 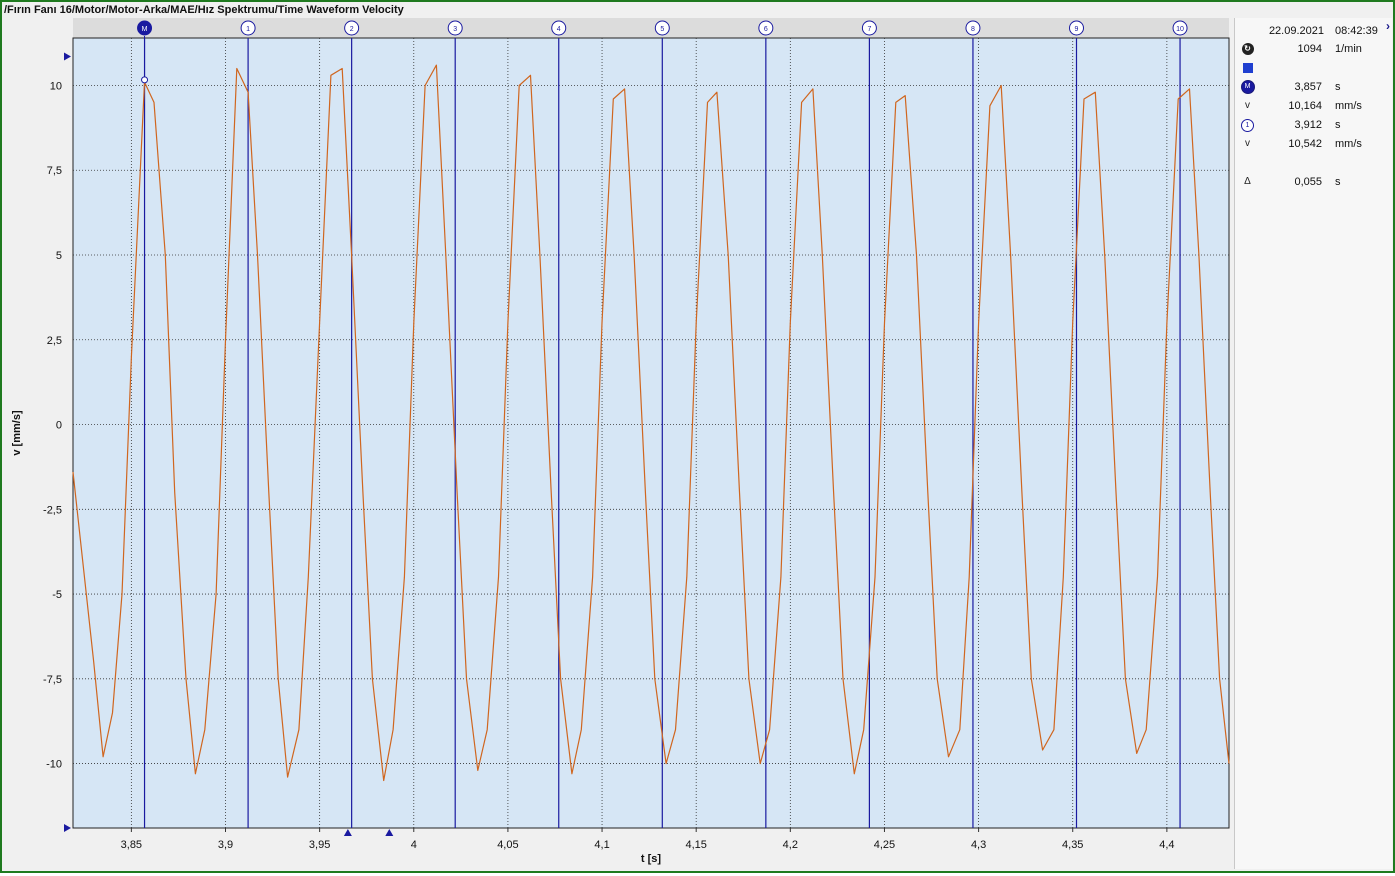 What do you see at coordinates (319, 845) in the screenshot?
I see `x-tick-label: 3,95` at bounding box center [319, 845].